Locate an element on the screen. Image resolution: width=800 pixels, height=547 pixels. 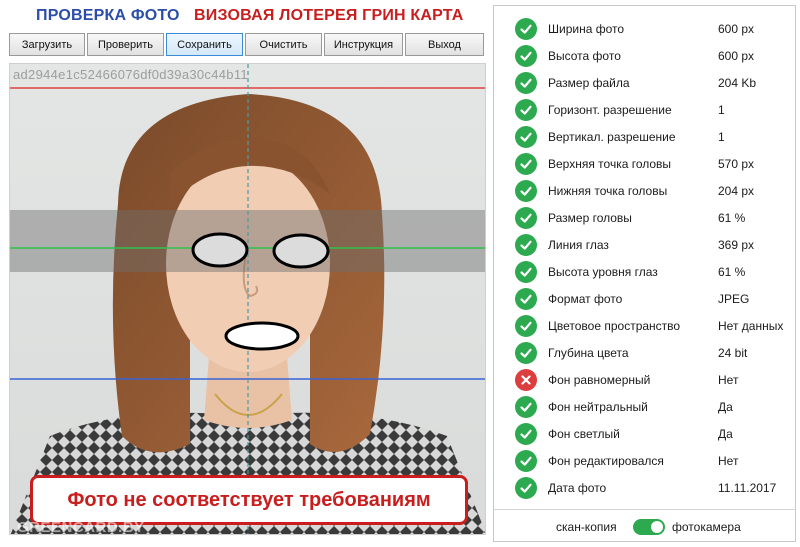
check-row: Фон редактировался Нет is located at coordinates (644, 461).